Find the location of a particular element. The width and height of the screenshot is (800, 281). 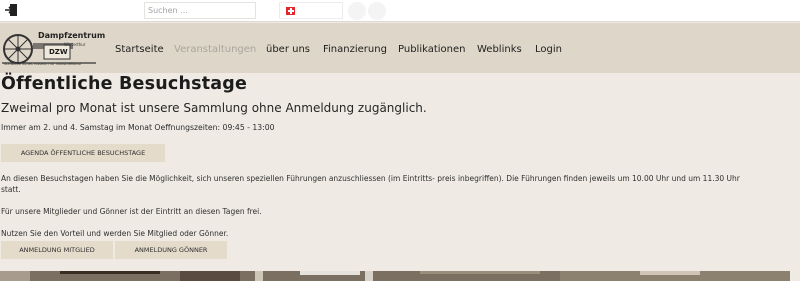

swiss-flag-icon is located at coordinates (290, 11).